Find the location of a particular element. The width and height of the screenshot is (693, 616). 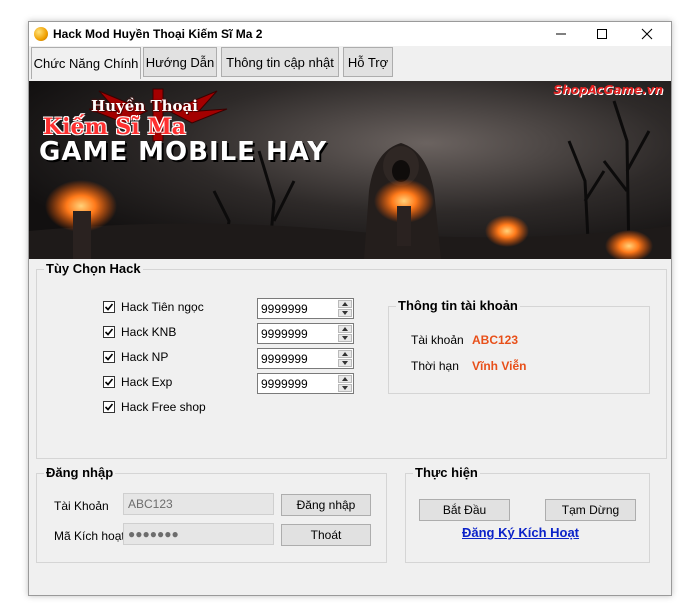

knb-value: 9999999 is located at coordinates (284, 334).